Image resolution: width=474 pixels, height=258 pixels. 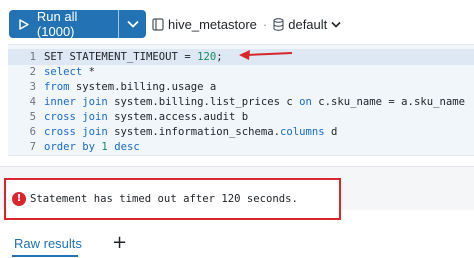 I want to click on code-token: SET STATEMENT_TIMEOUT =, so click(x=121, y=57).